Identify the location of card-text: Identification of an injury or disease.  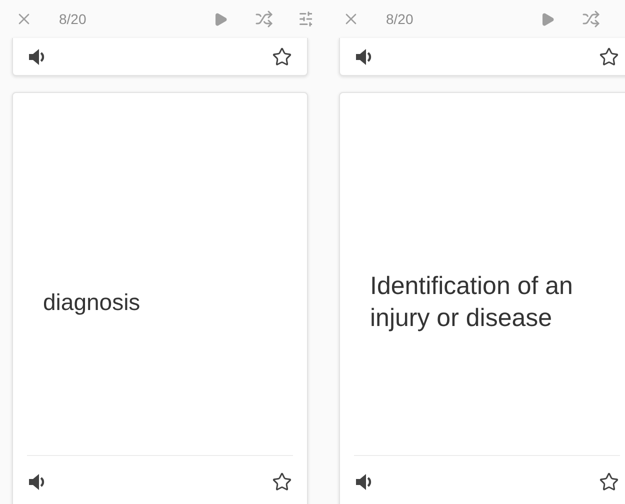
(472, 302).